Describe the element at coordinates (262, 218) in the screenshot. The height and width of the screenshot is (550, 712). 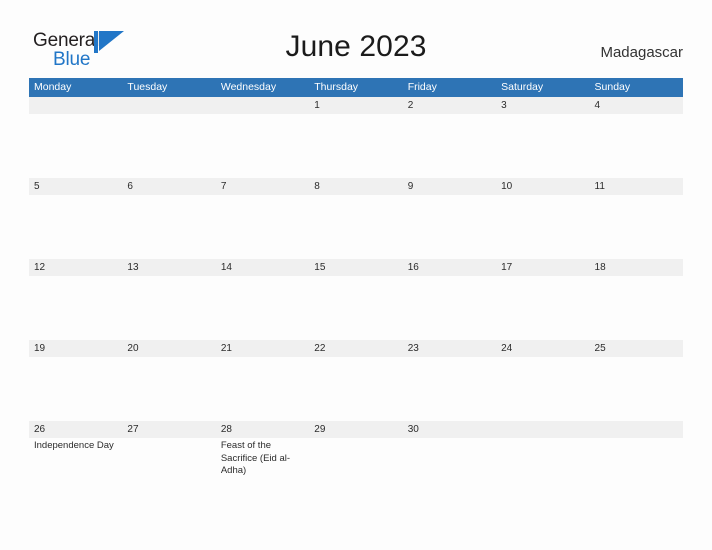
I see `calendar-day-cell: 7` at that location.